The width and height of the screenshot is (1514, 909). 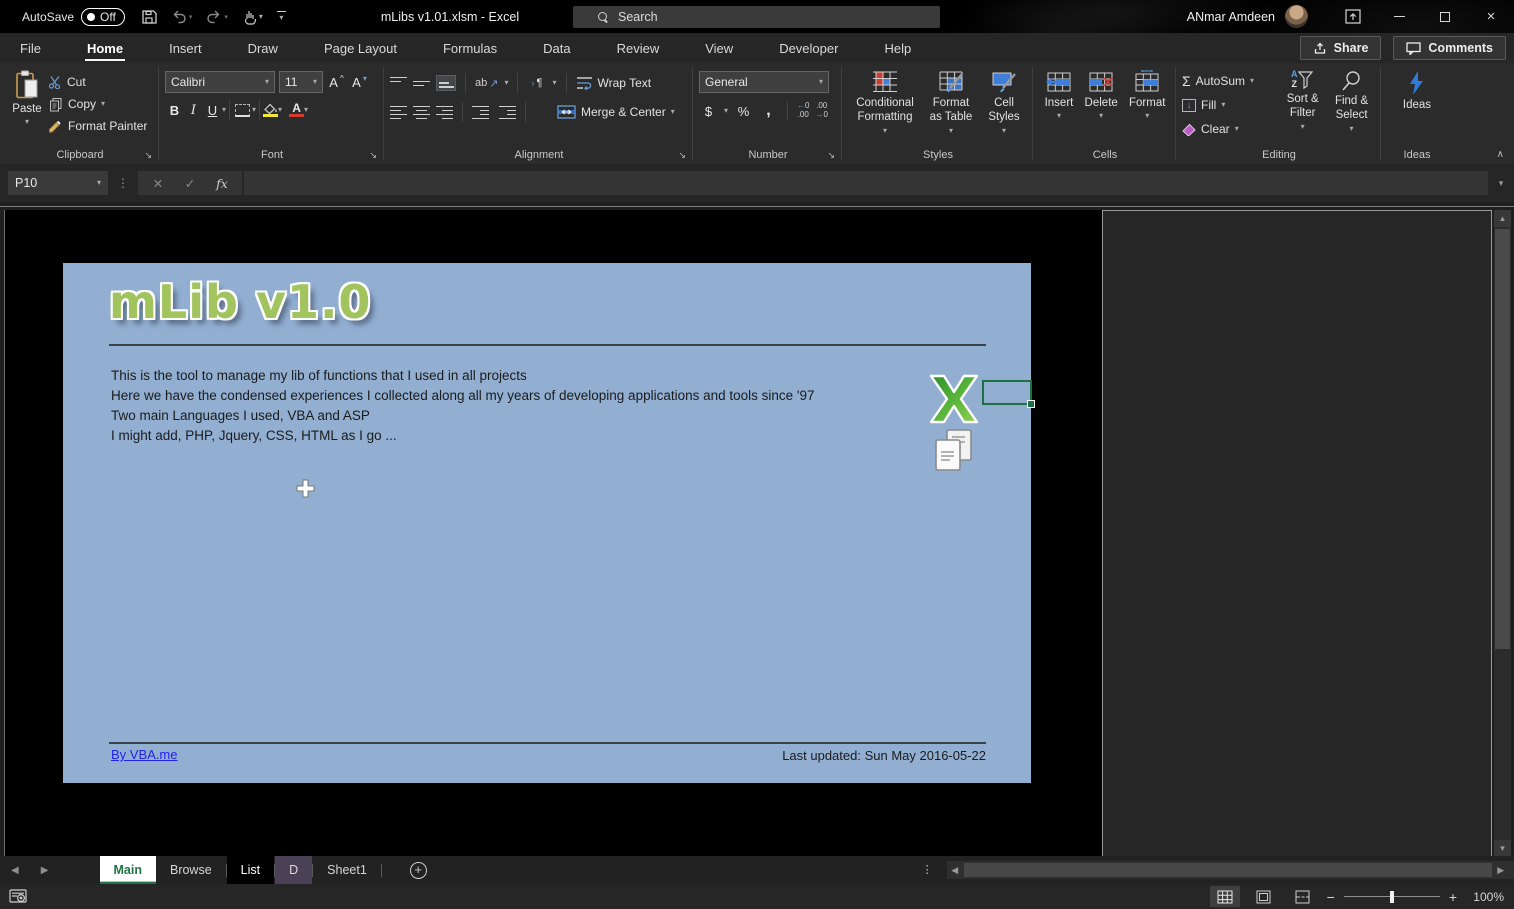 What do you see at coordinates (281, 16) in the screenshot?
I see `customize-qat-button: ▾` at bounding box center [281, 16].